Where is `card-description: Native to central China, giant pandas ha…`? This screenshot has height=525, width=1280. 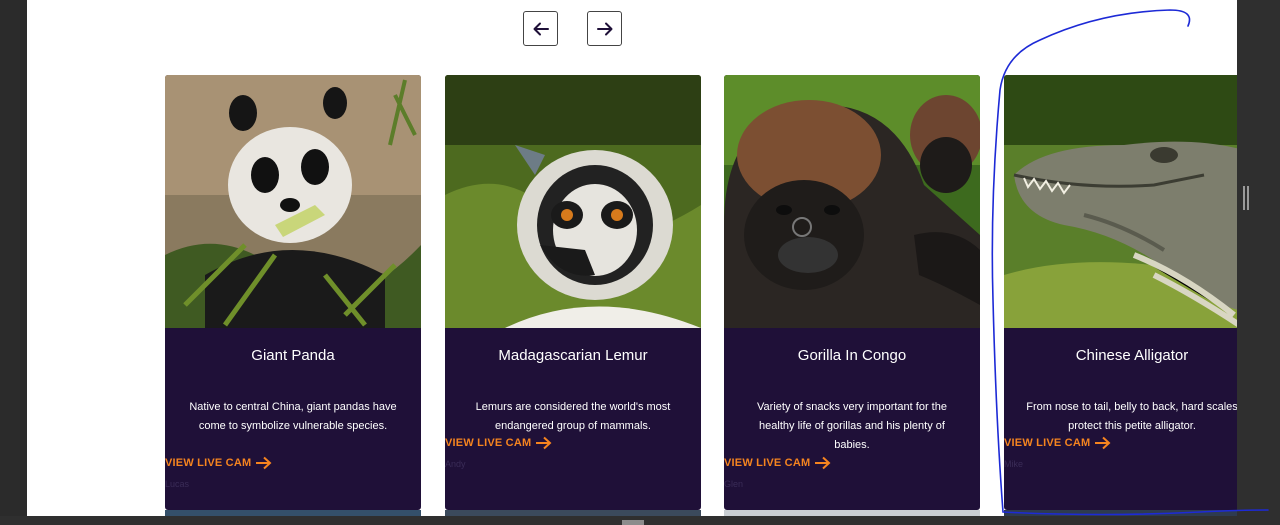
card-description: Native to central China, giant pandas ha… is located at coordinates (293, 416).